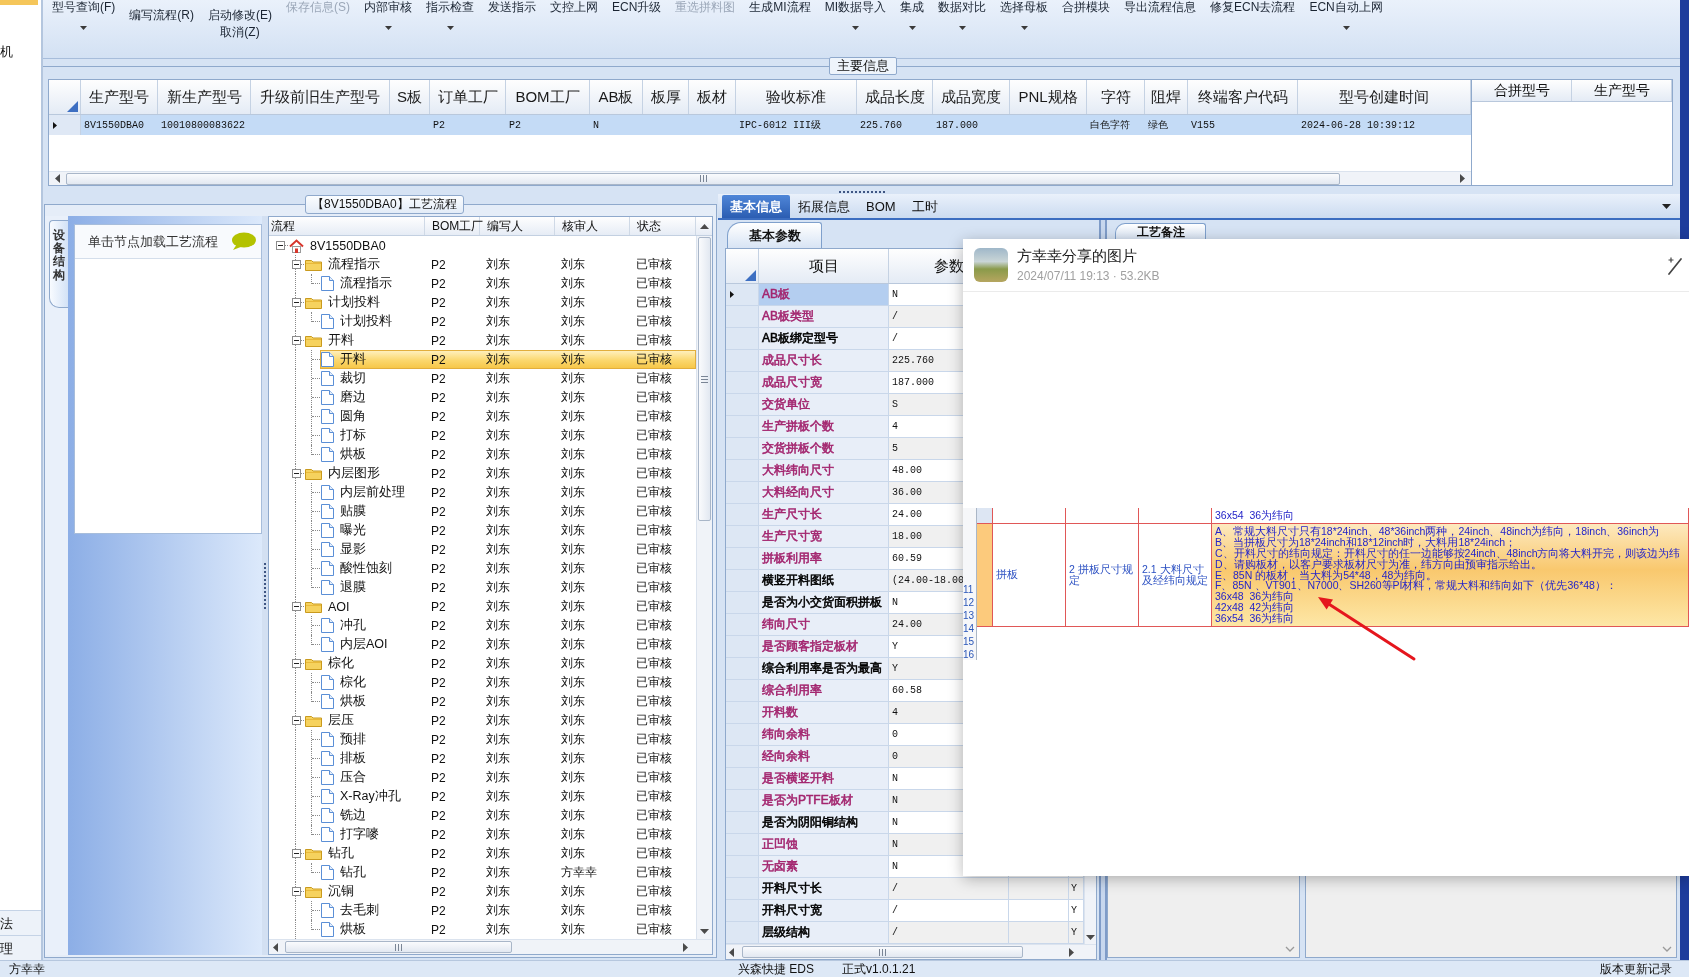  Describe the element at coordinates (881, 125) in the screenshot. I see `table-cell-text: 225.760` at that location.